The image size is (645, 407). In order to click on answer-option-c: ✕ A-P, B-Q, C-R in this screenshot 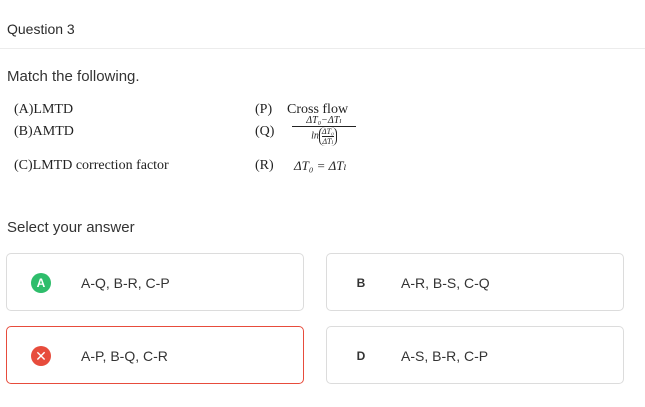, I will do `click(155, 355)`.